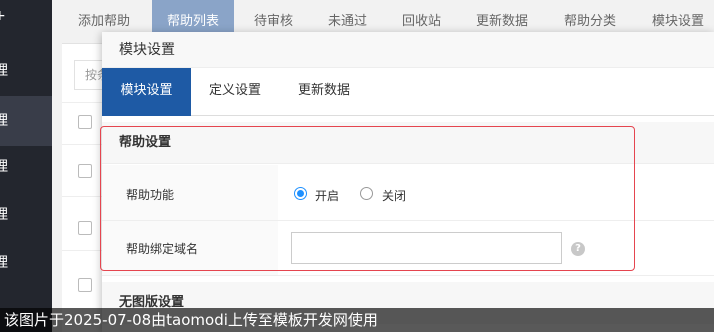 Image resolution: width=714 pixels, height=332 pixels. I want to click on tab-update-data: 更新数据, so click(324, 92).